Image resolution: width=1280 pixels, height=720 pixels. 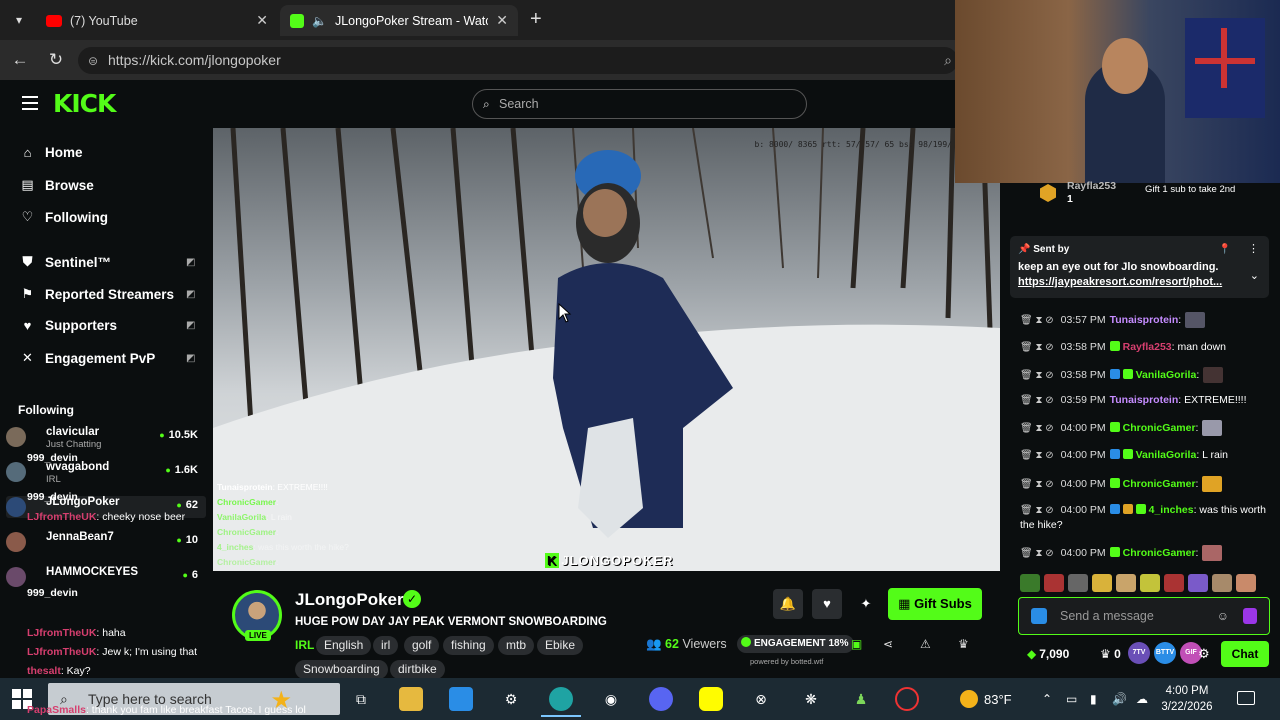 I want to click on reload-icon: ↻, so click(x=56, y=60).